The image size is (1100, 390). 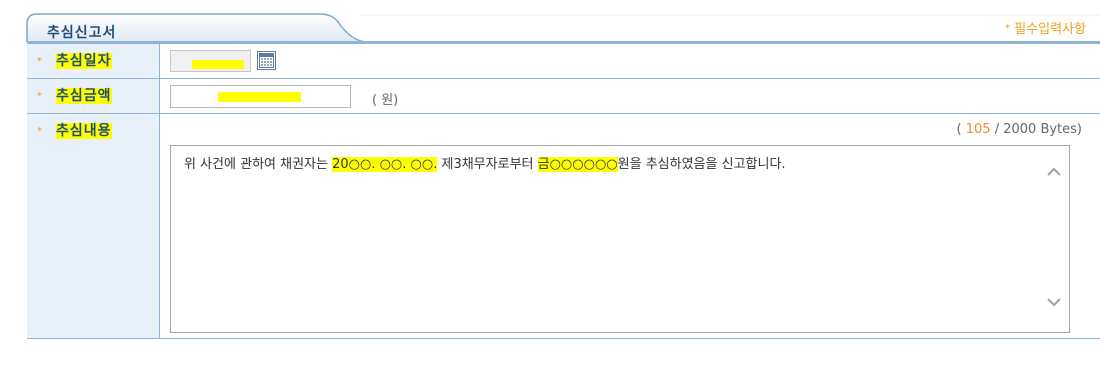 What do you see at coordinates (84, 61) in the screenshot?
I see `date-label: 추심일자` at bounding box center [84, 61].